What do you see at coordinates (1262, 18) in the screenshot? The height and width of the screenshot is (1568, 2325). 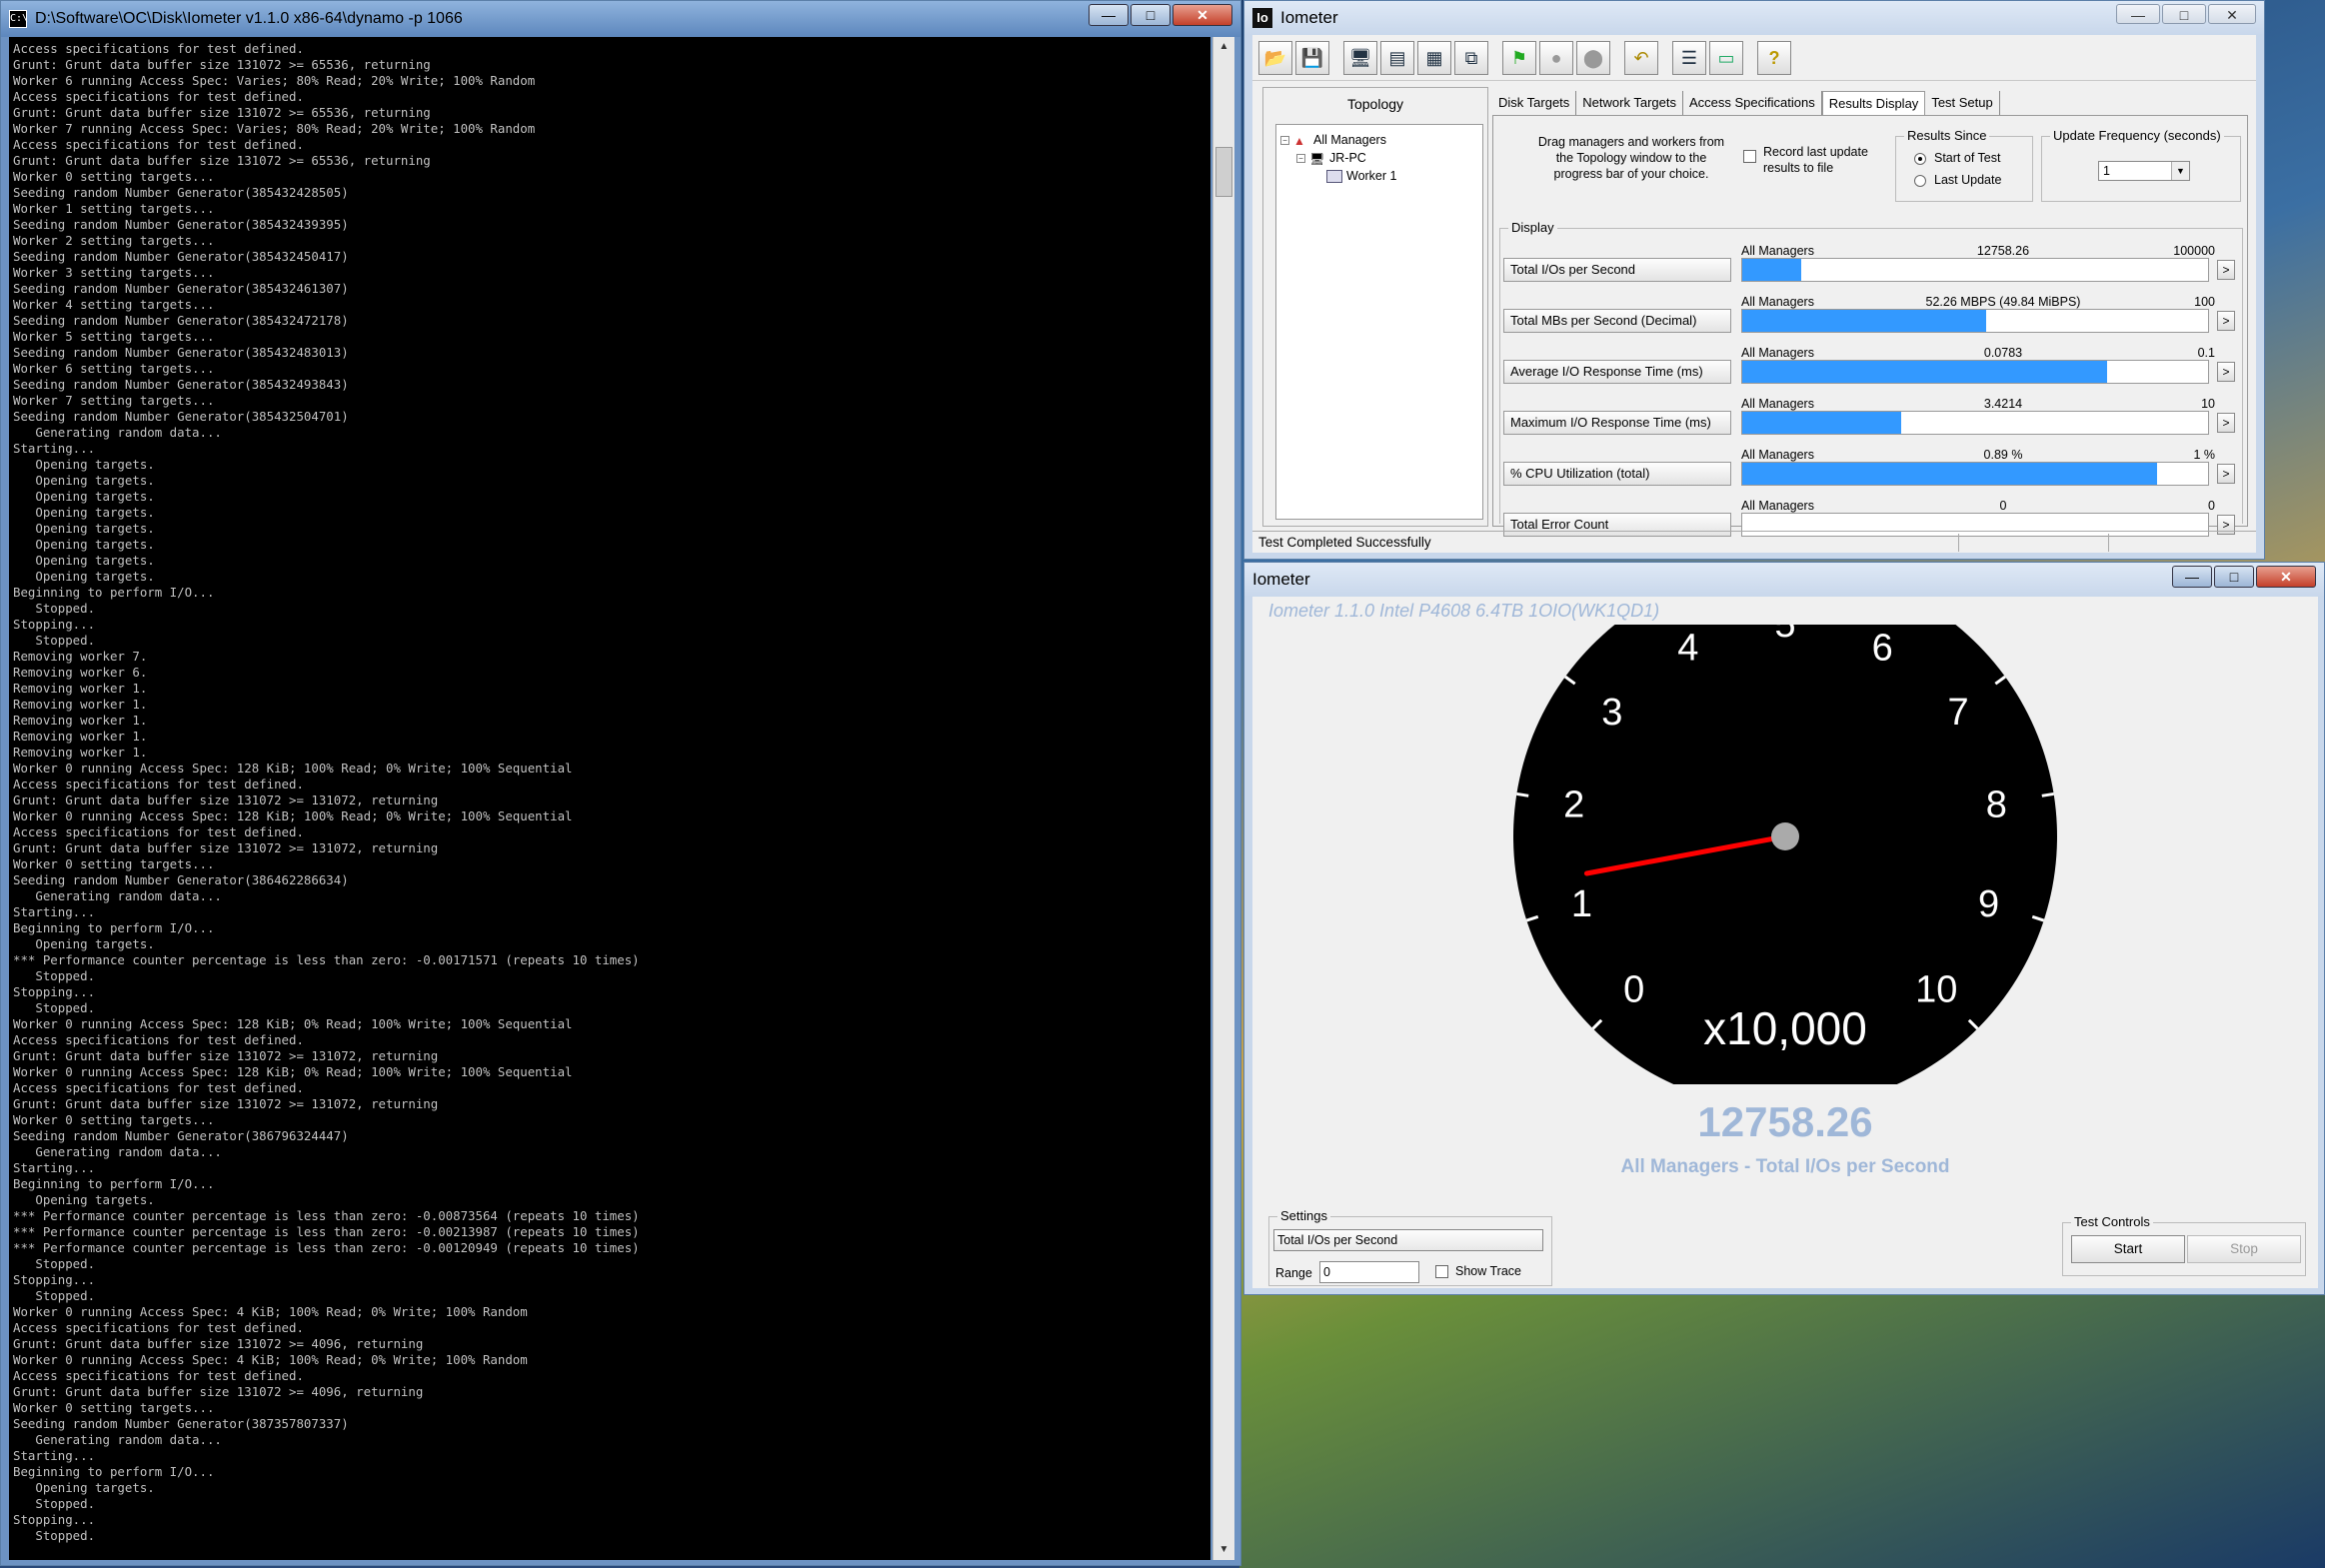 I see `iometer-logo-icon: Io` at bounding box center [1262, 18].